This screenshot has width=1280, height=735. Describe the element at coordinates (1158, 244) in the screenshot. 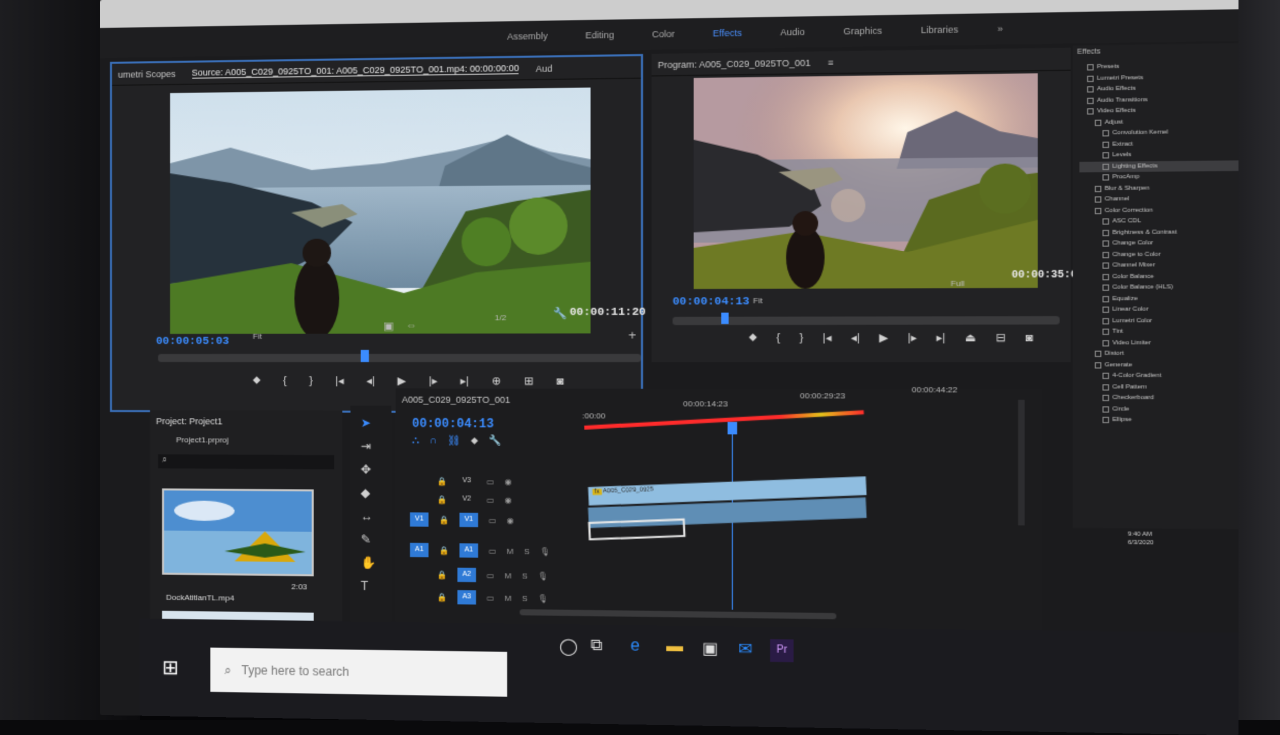

I see `effects-tree-item: Change Color` at that location.